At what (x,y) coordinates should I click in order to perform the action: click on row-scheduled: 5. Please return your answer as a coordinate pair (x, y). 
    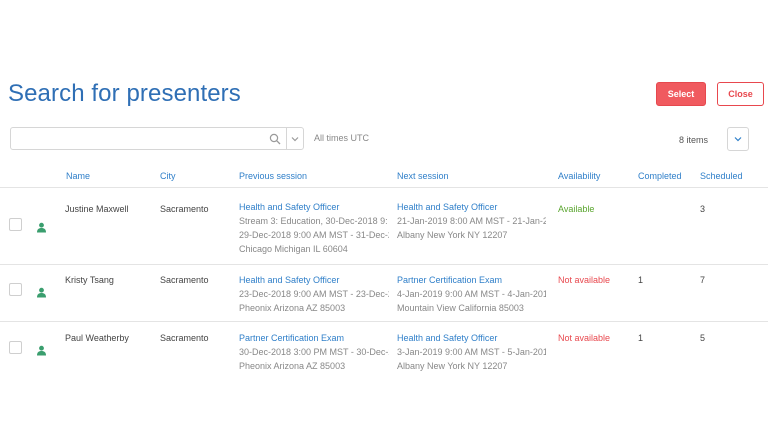
    Looking at the image, I should click on (703, 338).